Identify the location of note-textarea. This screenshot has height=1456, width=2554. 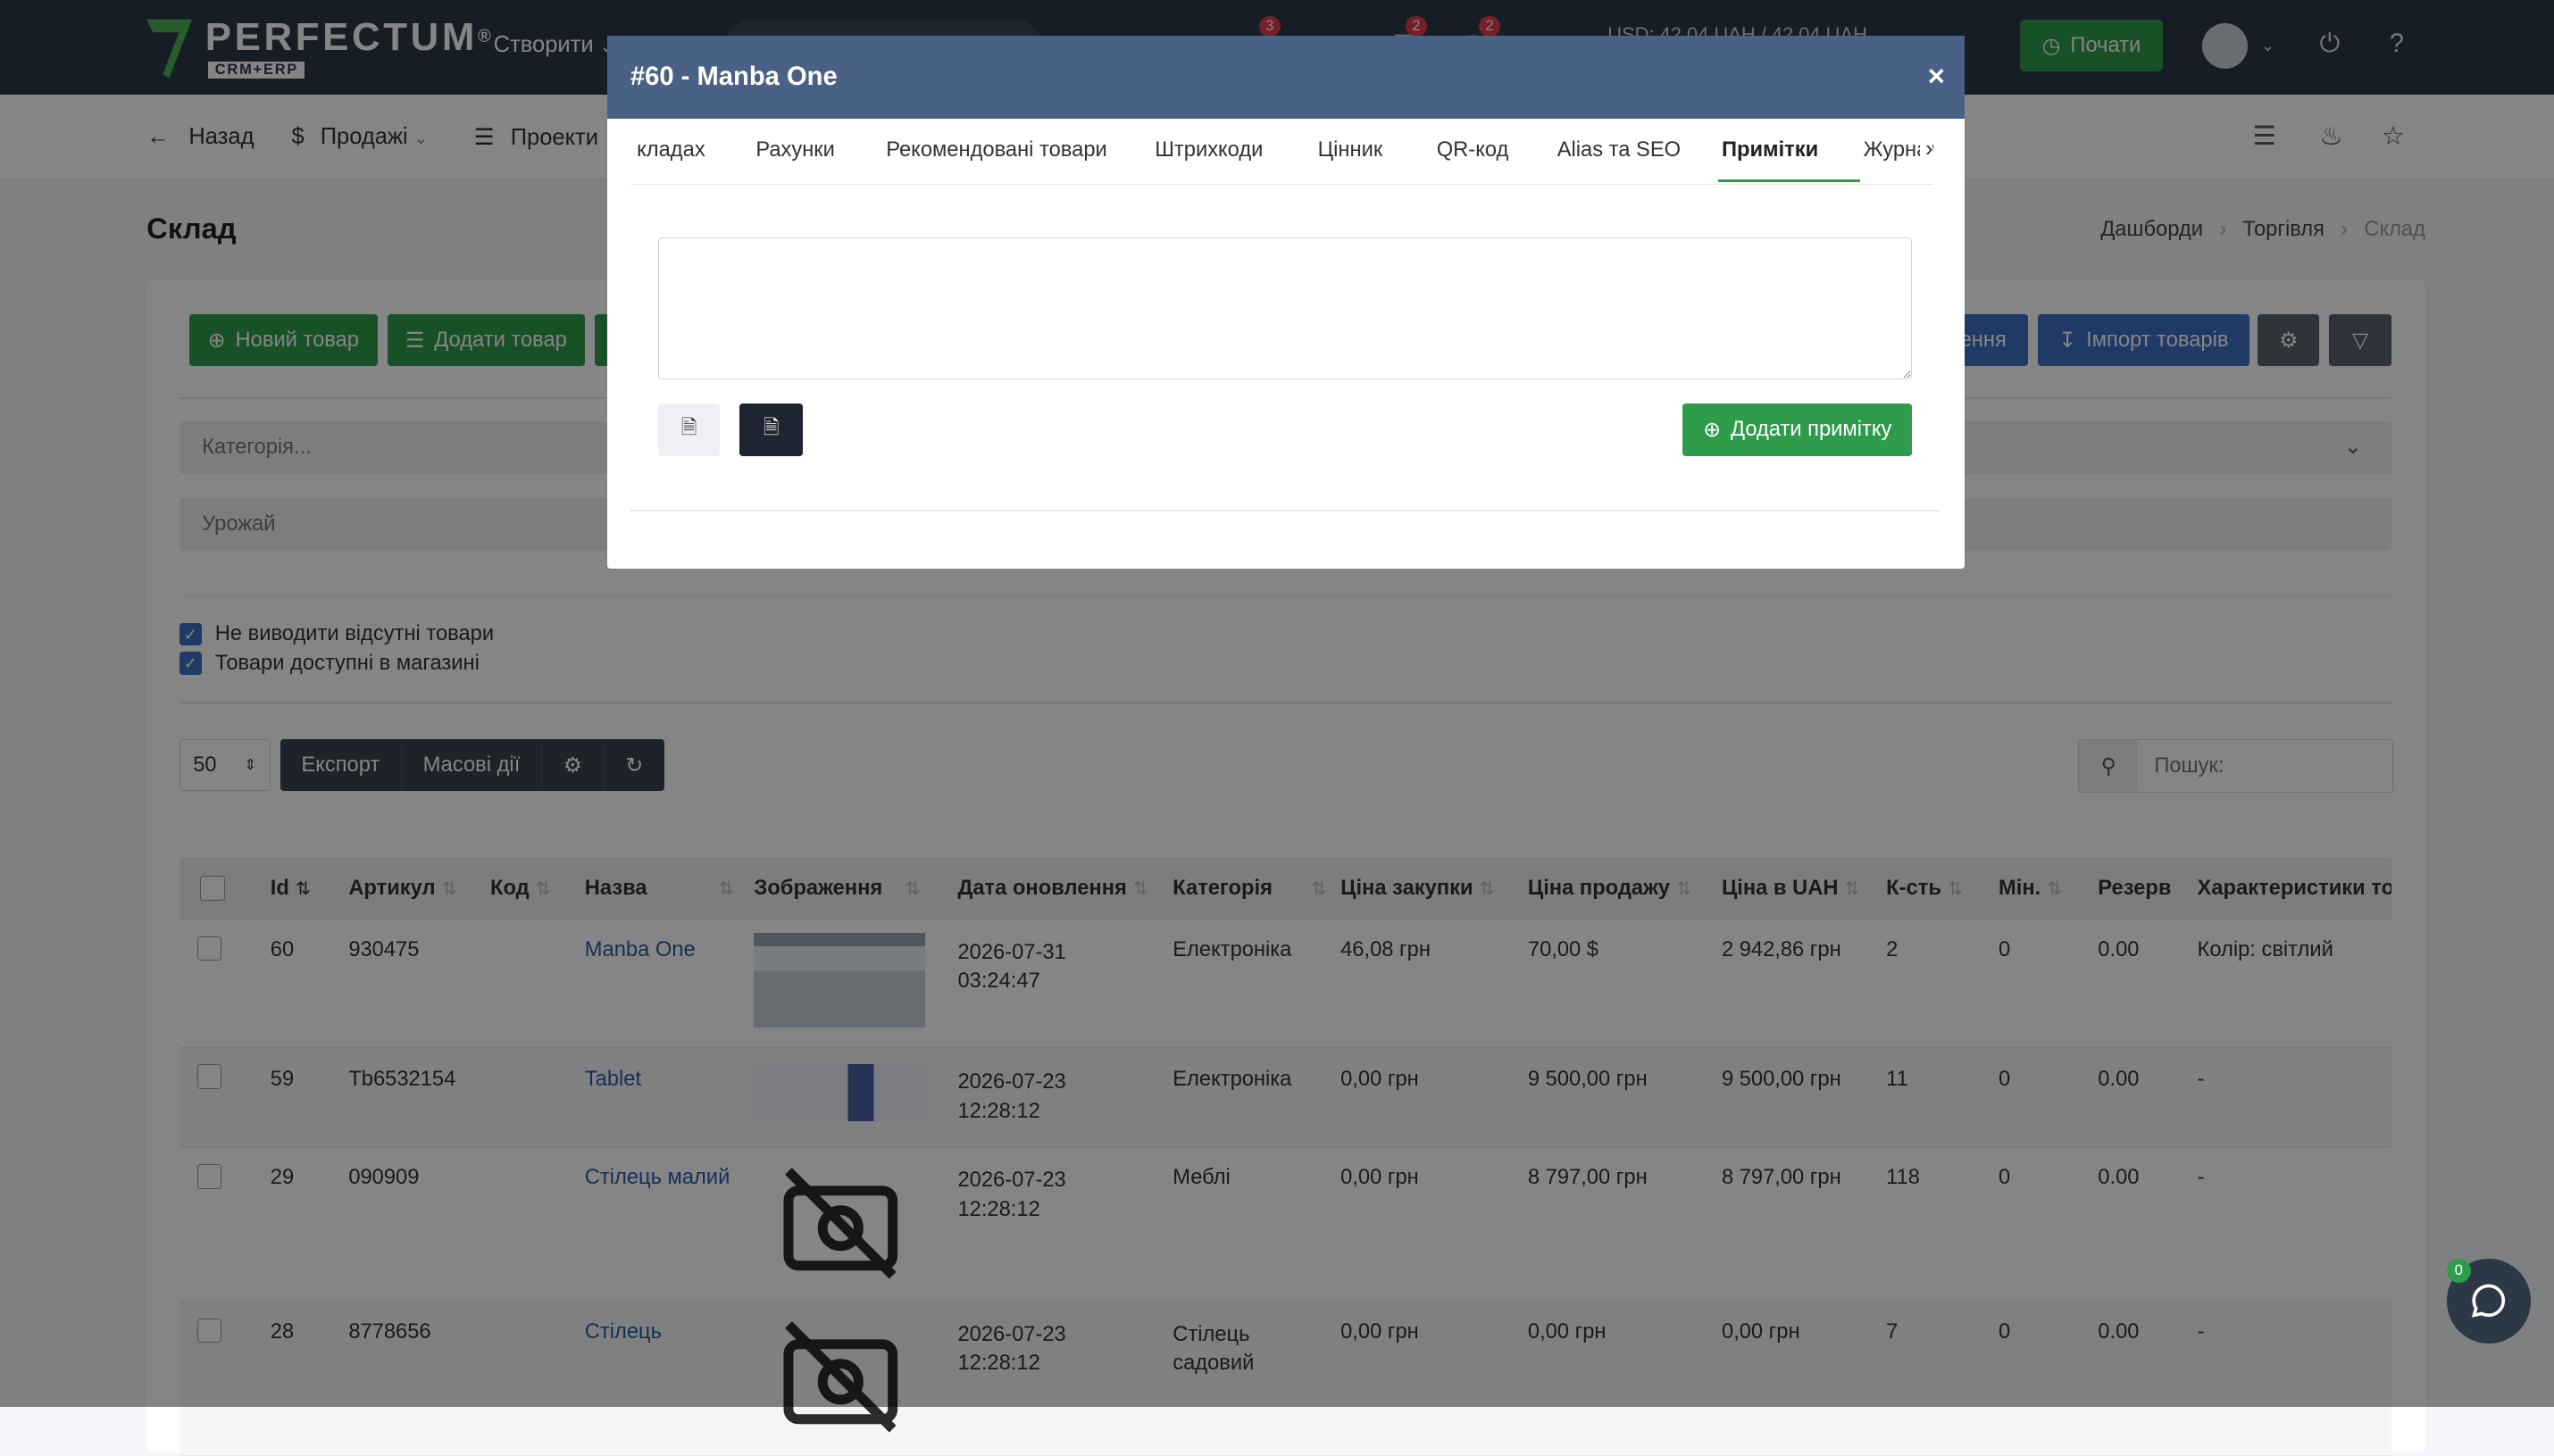
(1285, 308).